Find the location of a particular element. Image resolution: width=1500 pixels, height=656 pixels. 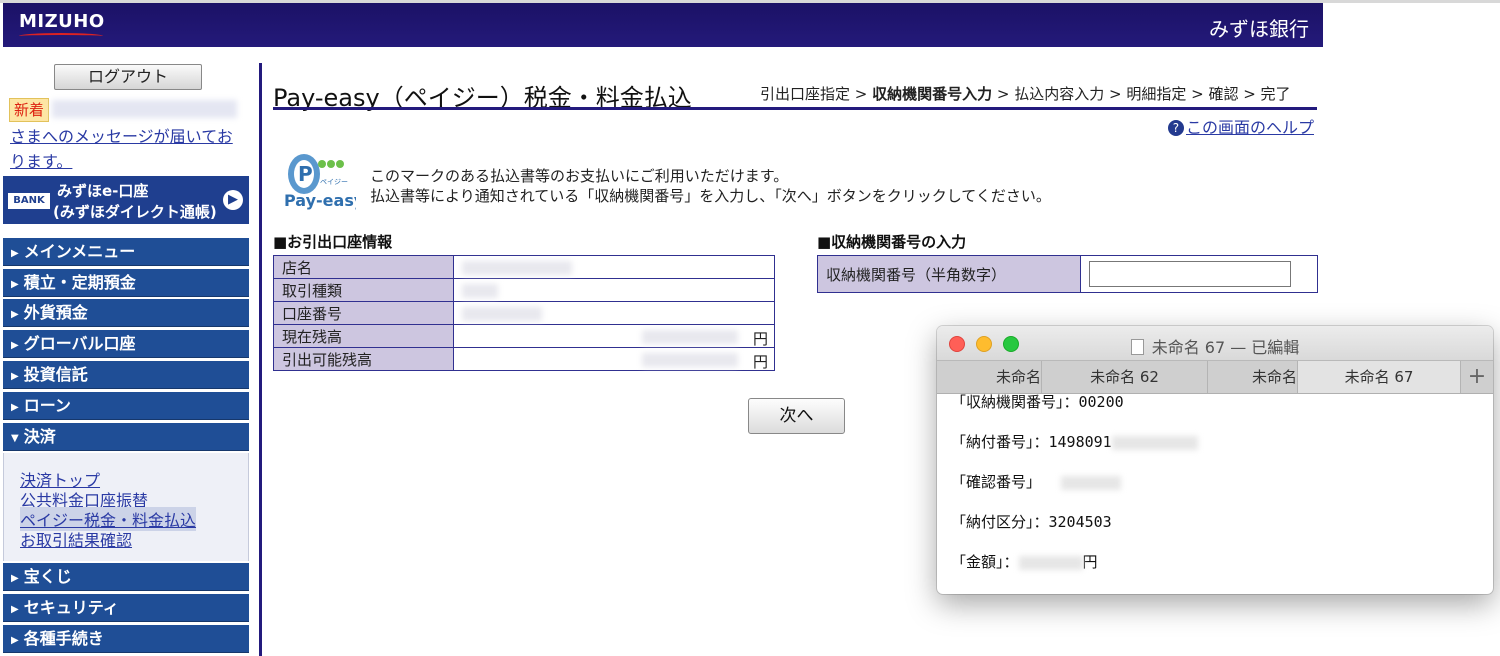

nav-main-menu: ▶ メインメニュー is located at coordinates (126, 252).